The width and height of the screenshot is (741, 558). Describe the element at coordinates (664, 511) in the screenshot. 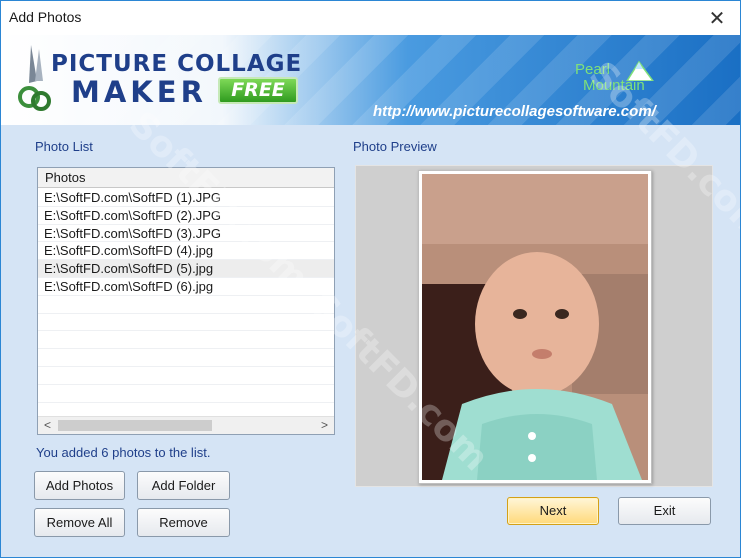

I see `exit-button: Exit` at that location.